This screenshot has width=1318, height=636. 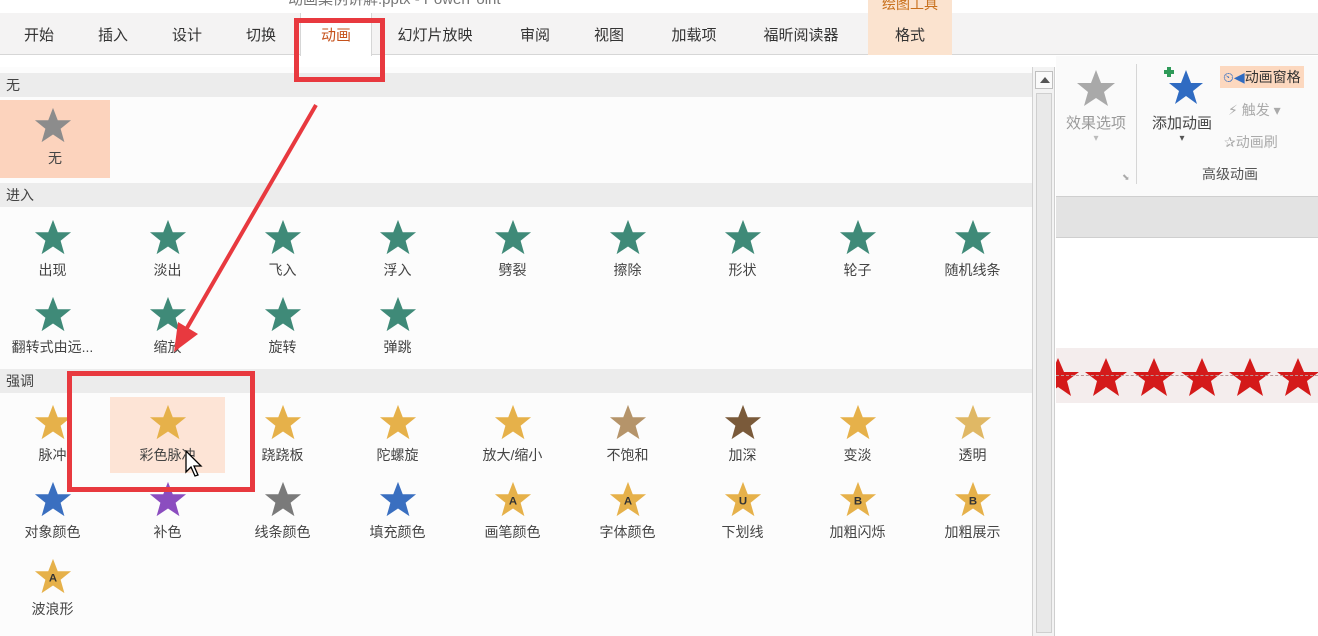 I want to click on annotation-arrow, so click(x=246, y=227).